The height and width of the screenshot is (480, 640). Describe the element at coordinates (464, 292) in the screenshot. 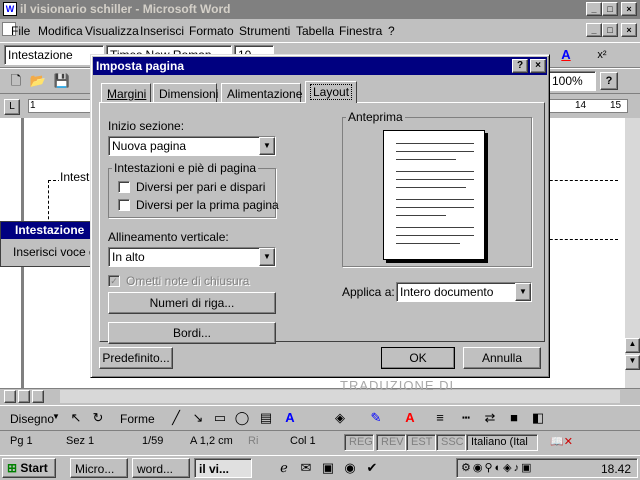

I see `apply-to-select: Intero documento ▼` at that location.